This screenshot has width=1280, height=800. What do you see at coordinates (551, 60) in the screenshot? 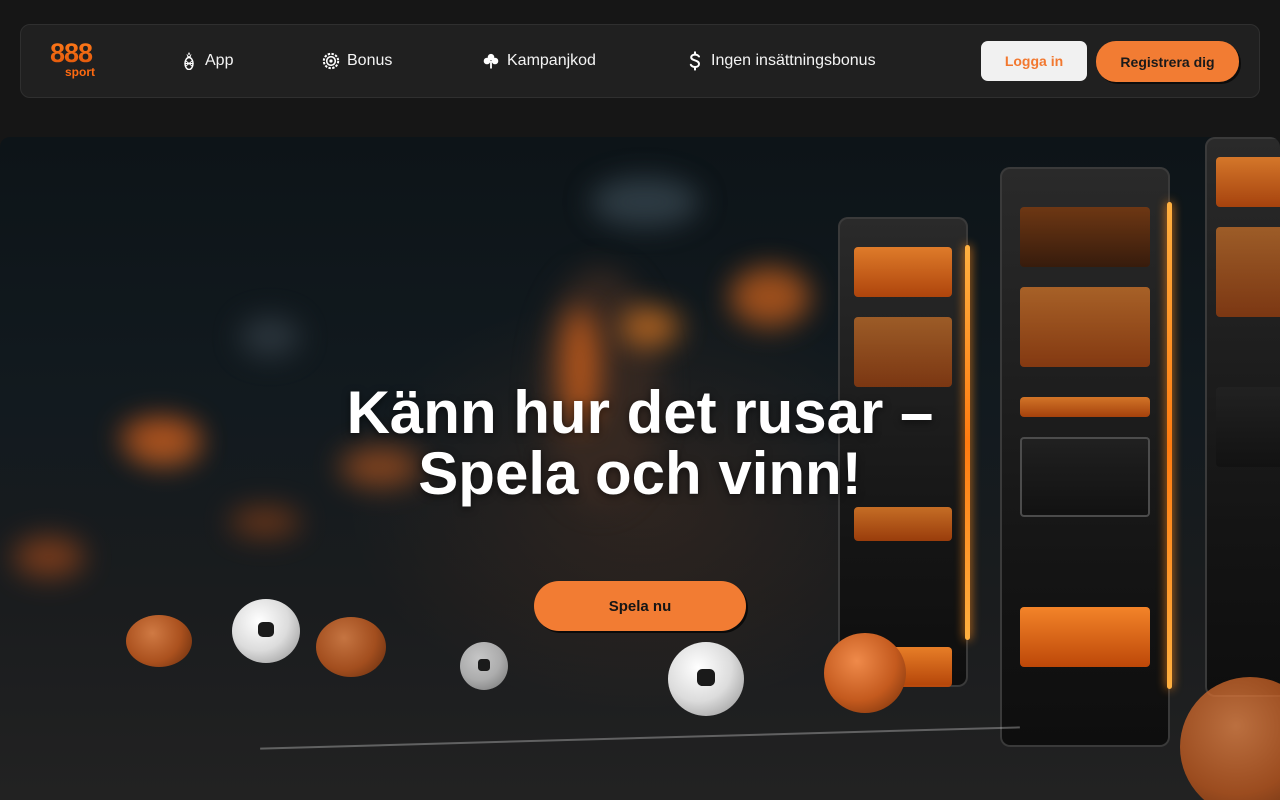
I see `nav-label-kampanjkod: Kampanjkod` at bounding box center [551, 60].